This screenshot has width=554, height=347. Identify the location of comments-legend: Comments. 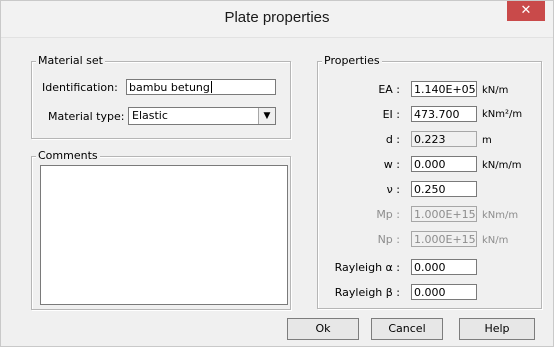
(68, 156).